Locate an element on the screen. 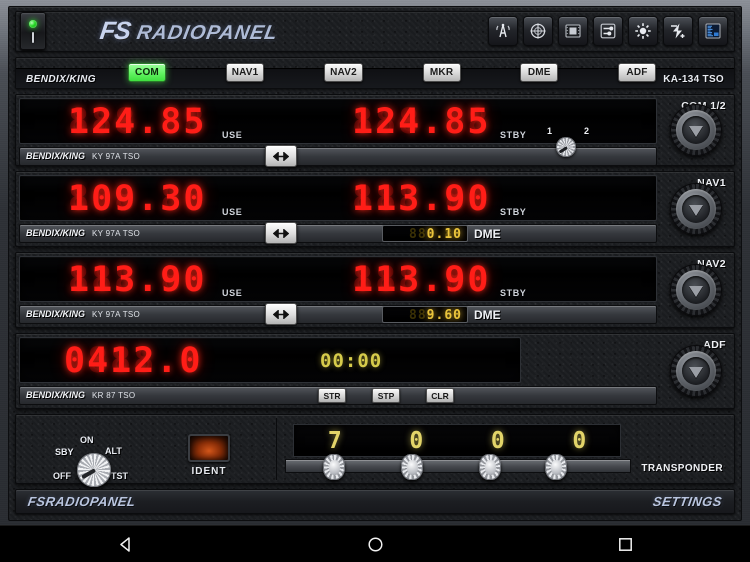 The height and width of the screenshot is (562, 750). settings-button: SETTINGS is located at coordinates (687, 501).